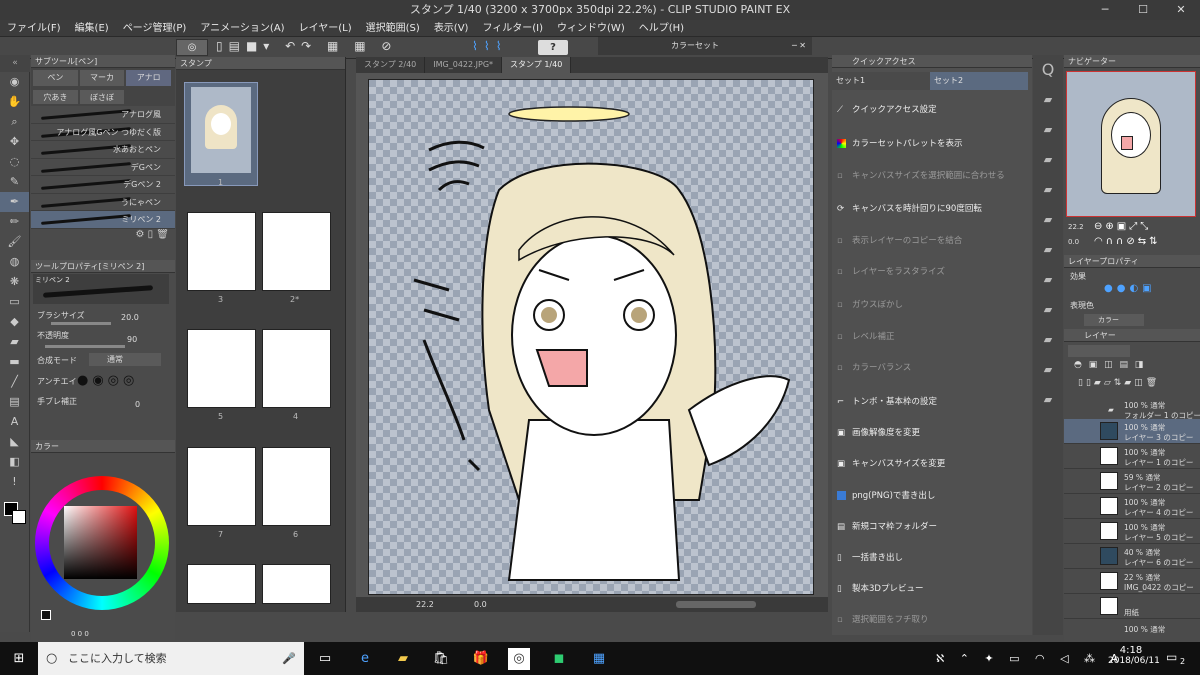  I want to click on menu-animation: アニメーション(A), so click(242, 28).